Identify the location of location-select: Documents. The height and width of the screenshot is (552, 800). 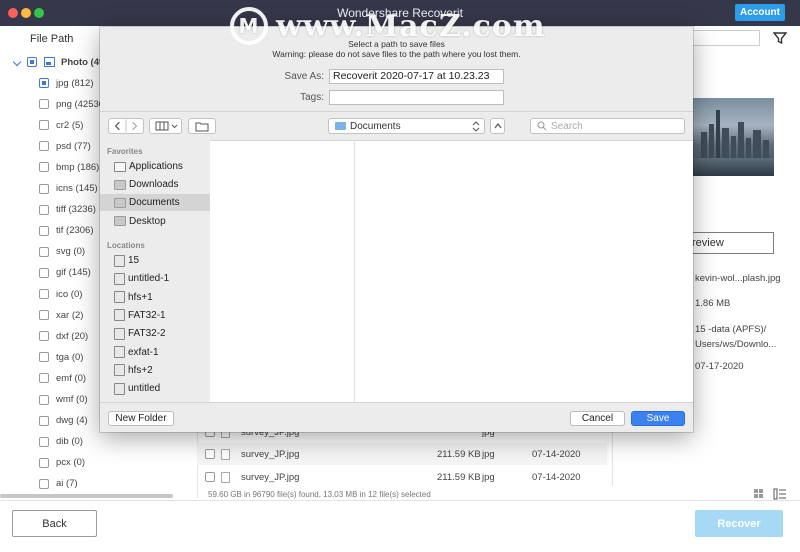
(406, 126).